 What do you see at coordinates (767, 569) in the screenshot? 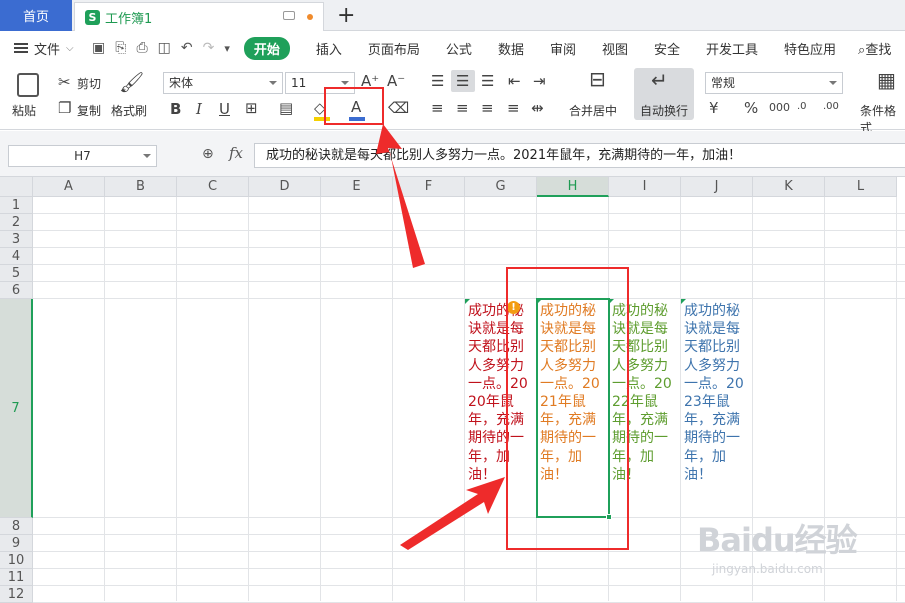
I see `watermark-url: jingyan.baidu.com` at bounding box center [767, 569].